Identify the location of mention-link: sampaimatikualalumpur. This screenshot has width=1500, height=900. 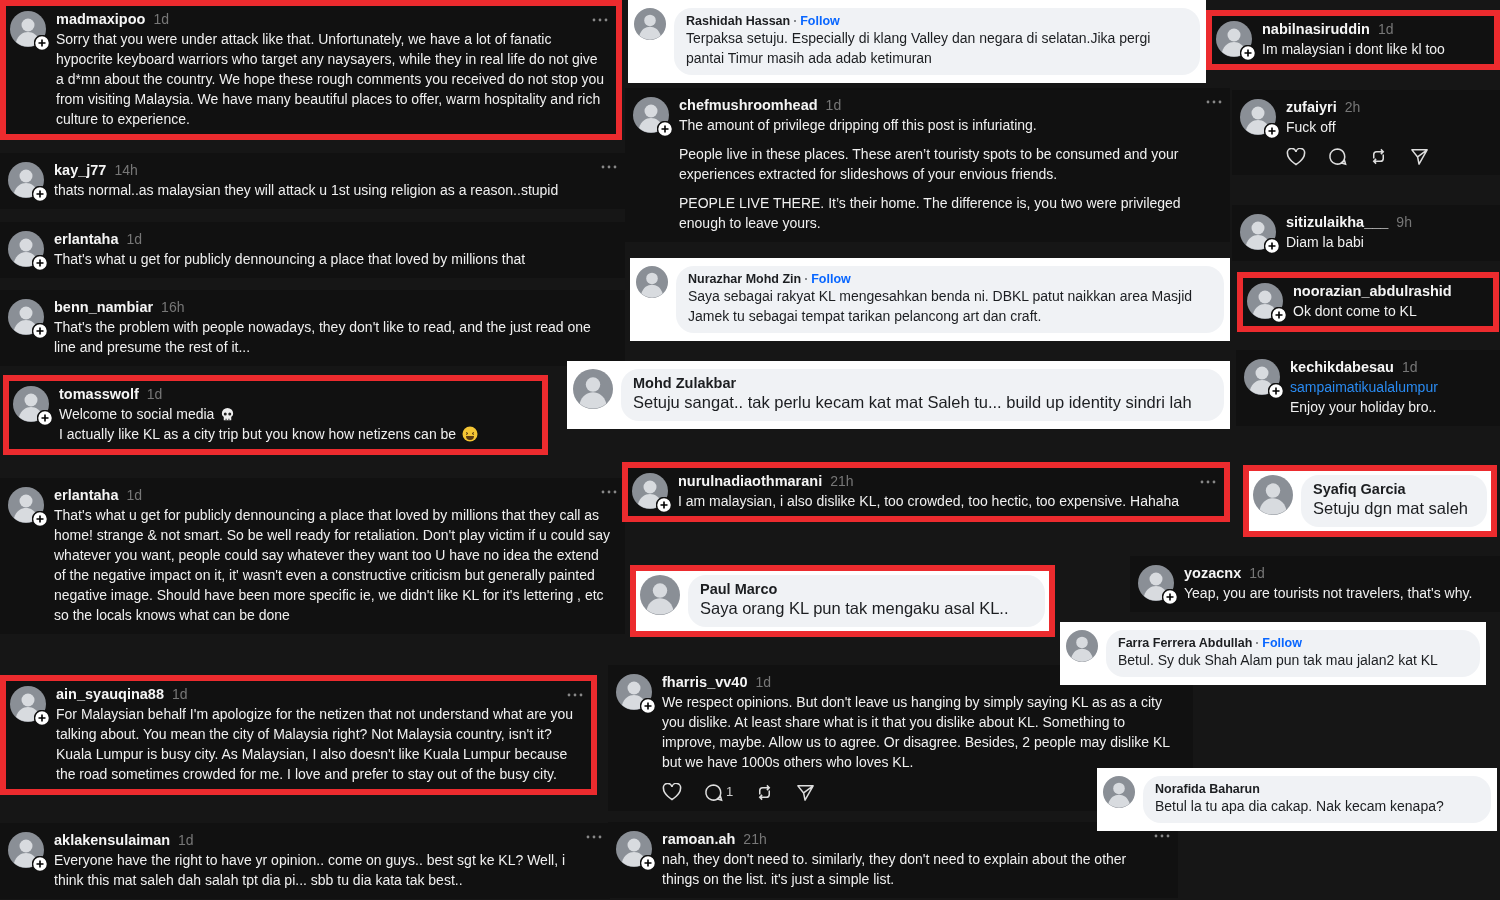
(1388, 387).